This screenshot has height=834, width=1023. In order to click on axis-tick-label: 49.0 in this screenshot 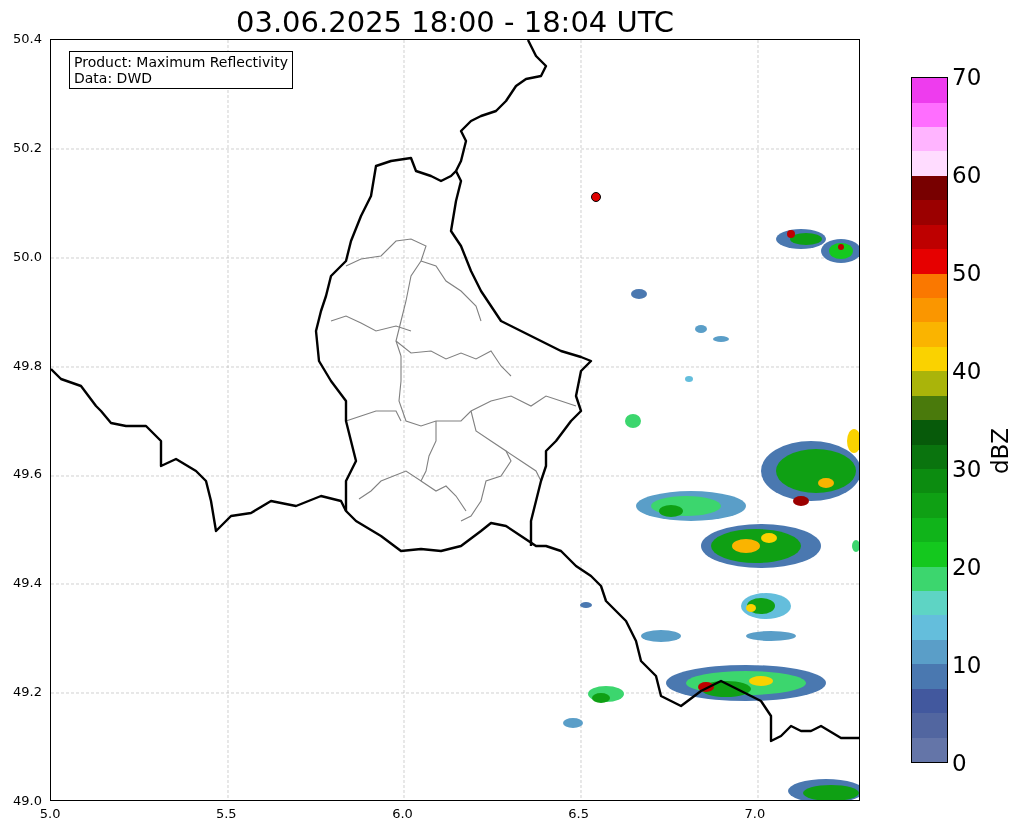, I will do `click(27, 800)`.